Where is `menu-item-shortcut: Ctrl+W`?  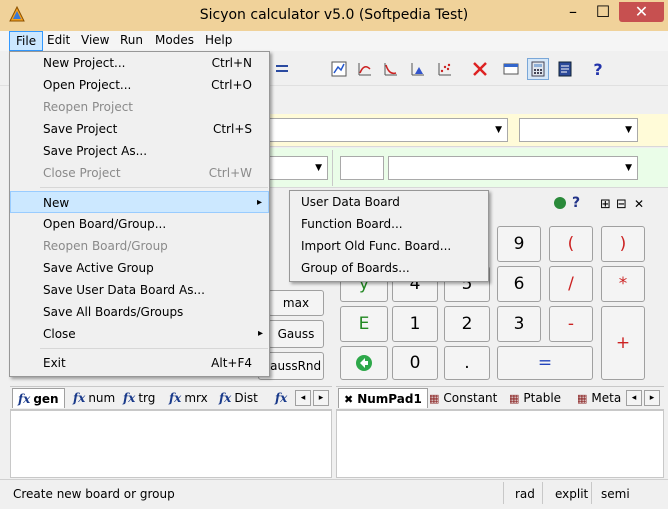
menu-item-shortcut: Ctrl+W is located at coordinates (230, 173).